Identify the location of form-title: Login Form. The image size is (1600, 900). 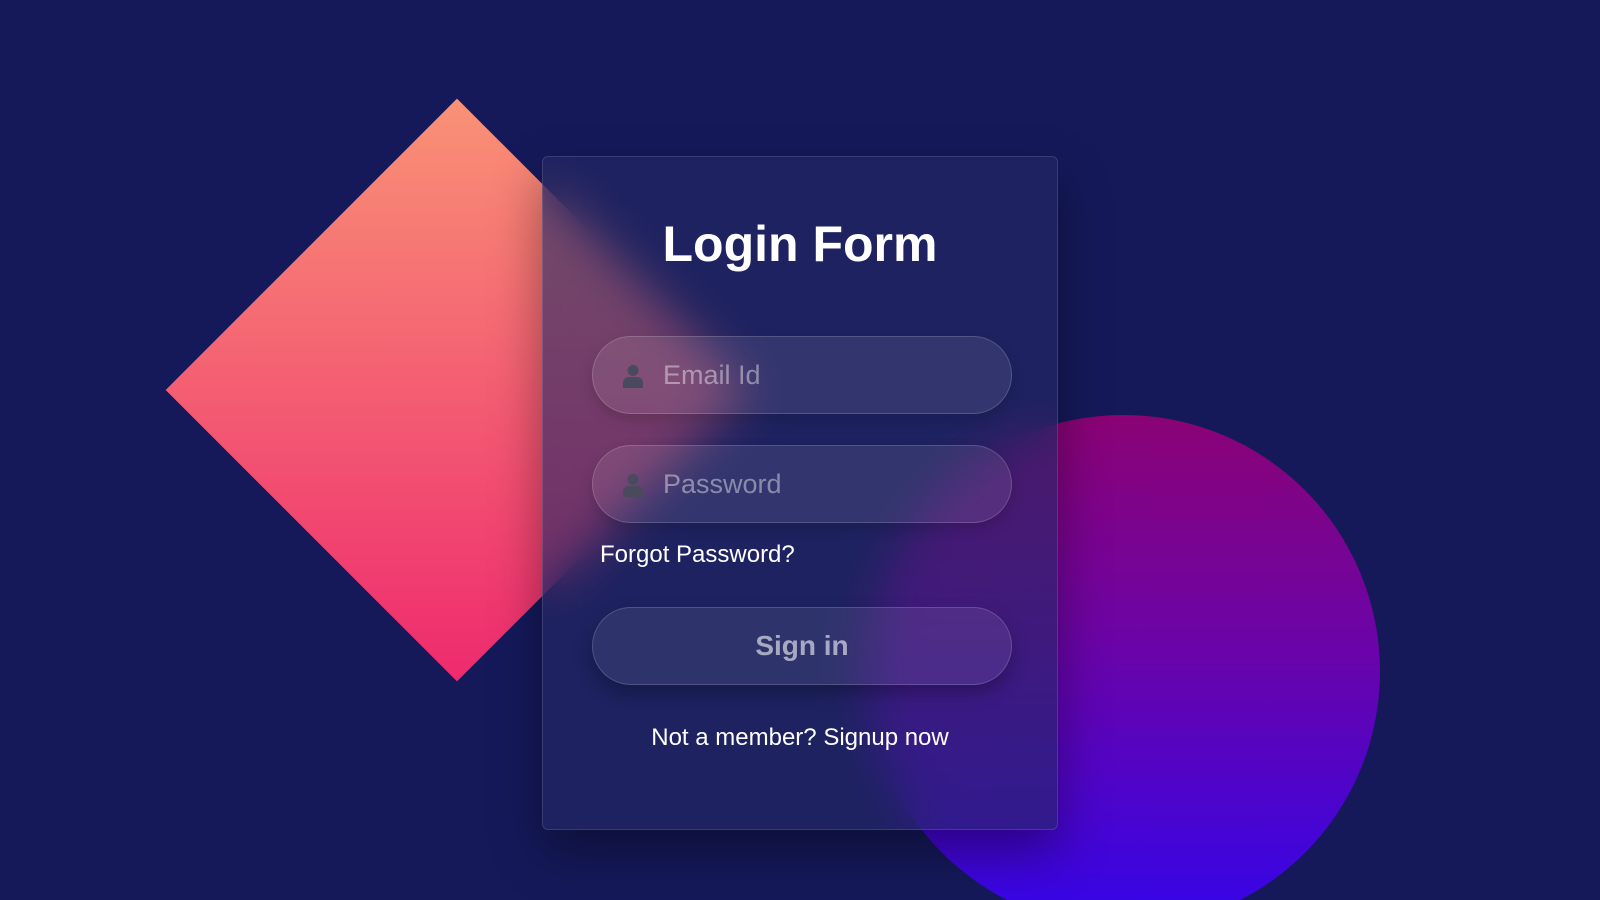
(800, 244).